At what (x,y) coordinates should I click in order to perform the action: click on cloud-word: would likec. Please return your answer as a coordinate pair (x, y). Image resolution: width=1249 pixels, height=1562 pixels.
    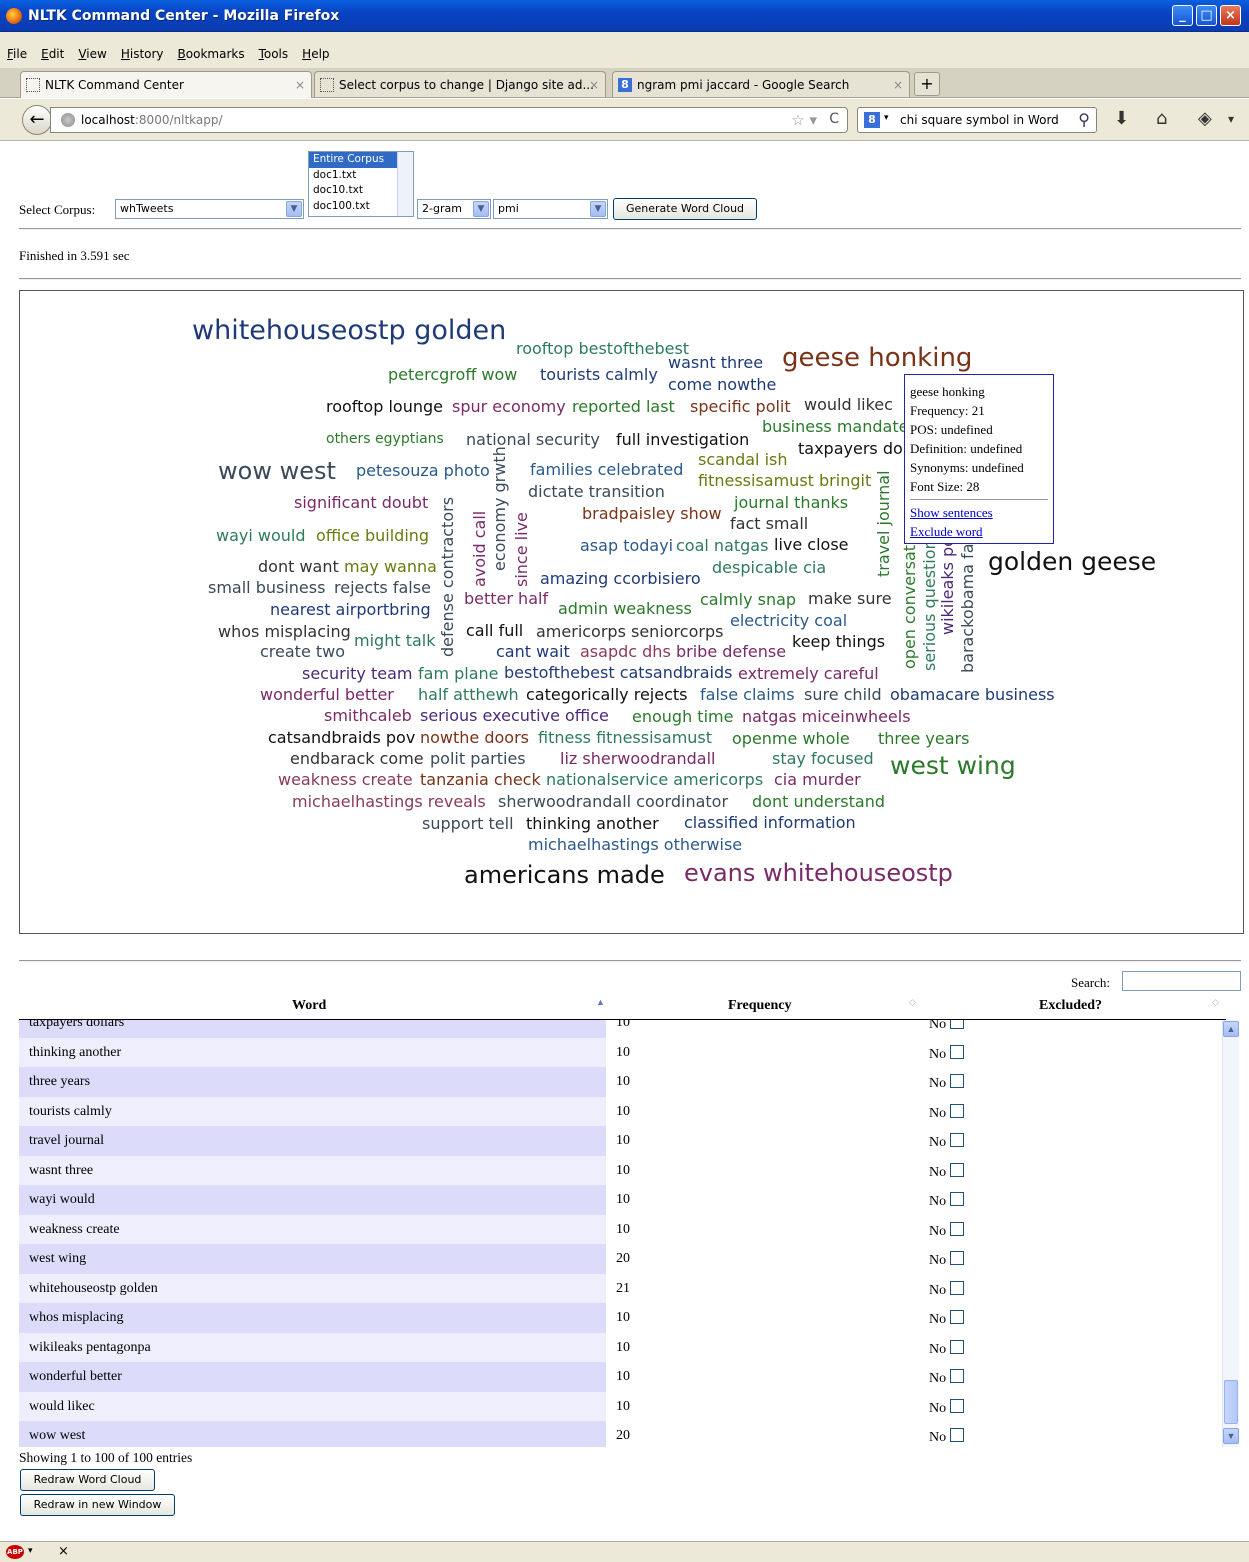
    Looking at the image, I should click on (848, 405).